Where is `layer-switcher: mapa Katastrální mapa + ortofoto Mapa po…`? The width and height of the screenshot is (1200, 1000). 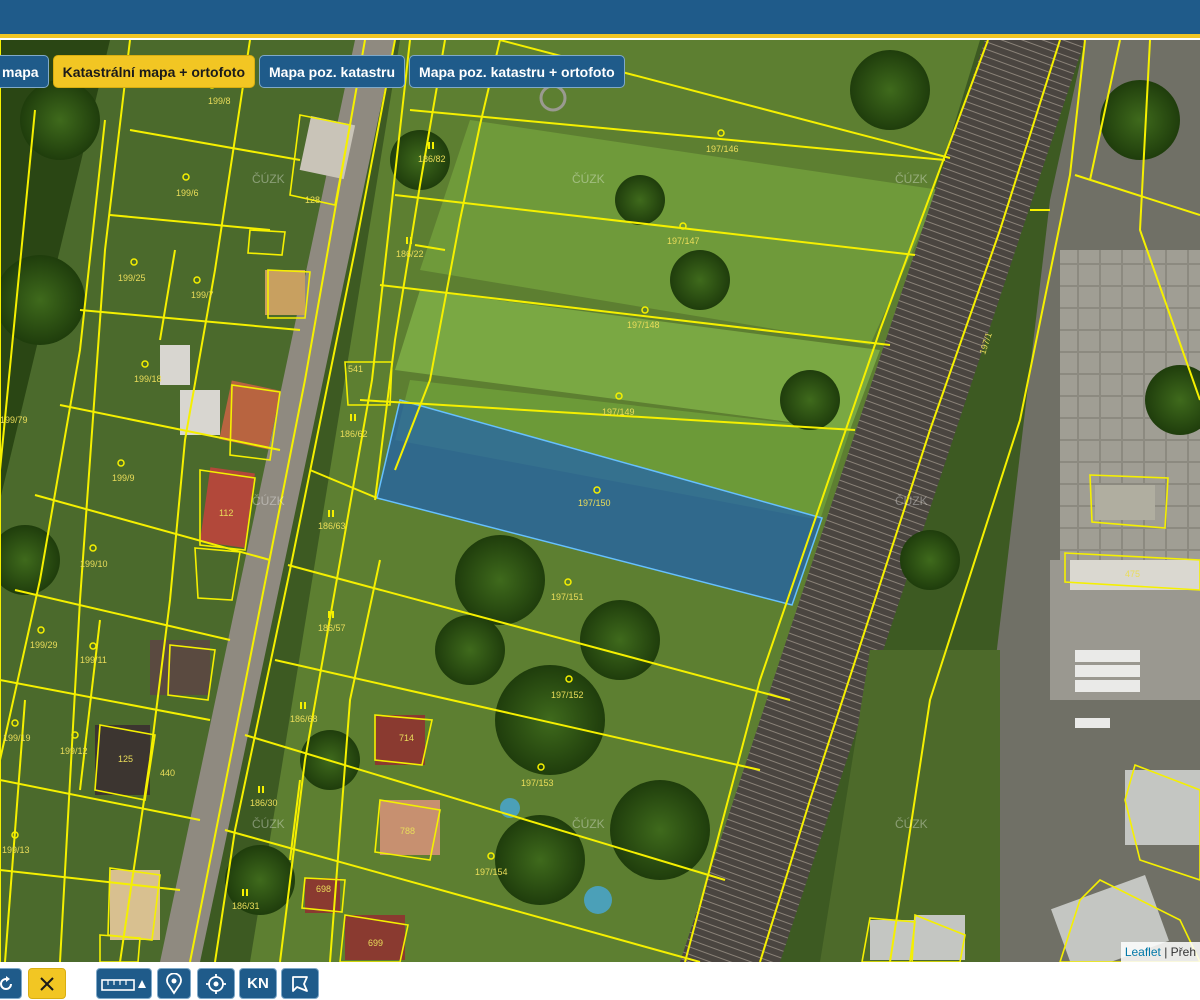 layer-switcher: mapa Katastrální mapa + ortofoto Mapa po… is located at coordinates (312, 71).